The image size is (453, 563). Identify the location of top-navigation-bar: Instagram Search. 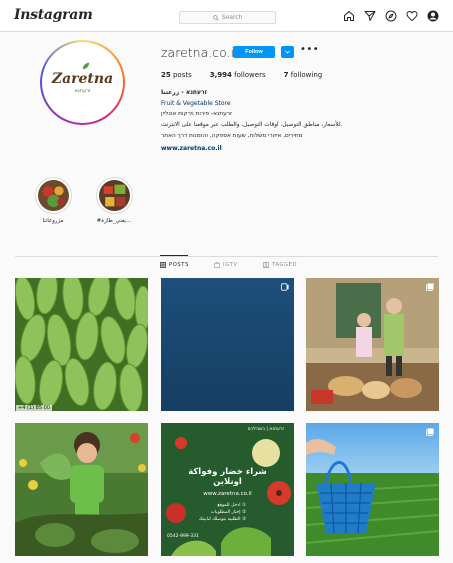
(226, 16).